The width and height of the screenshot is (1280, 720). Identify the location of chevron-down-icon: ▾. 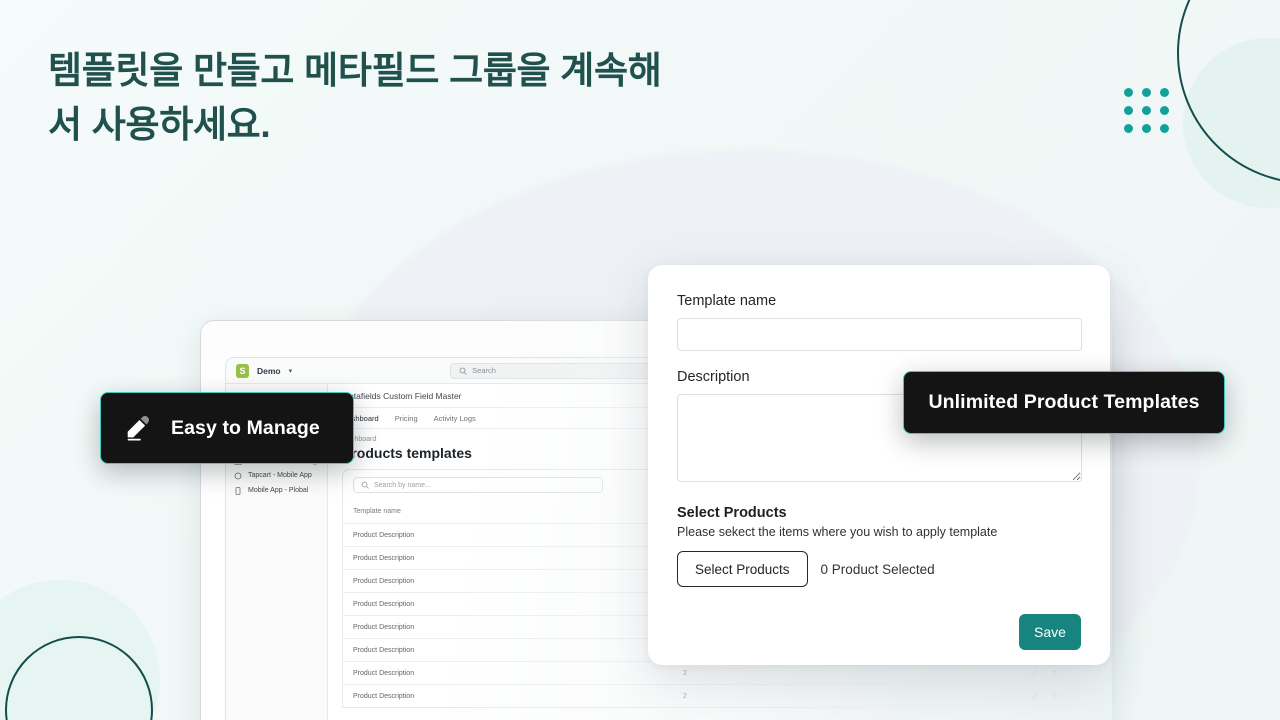
(291, 371).